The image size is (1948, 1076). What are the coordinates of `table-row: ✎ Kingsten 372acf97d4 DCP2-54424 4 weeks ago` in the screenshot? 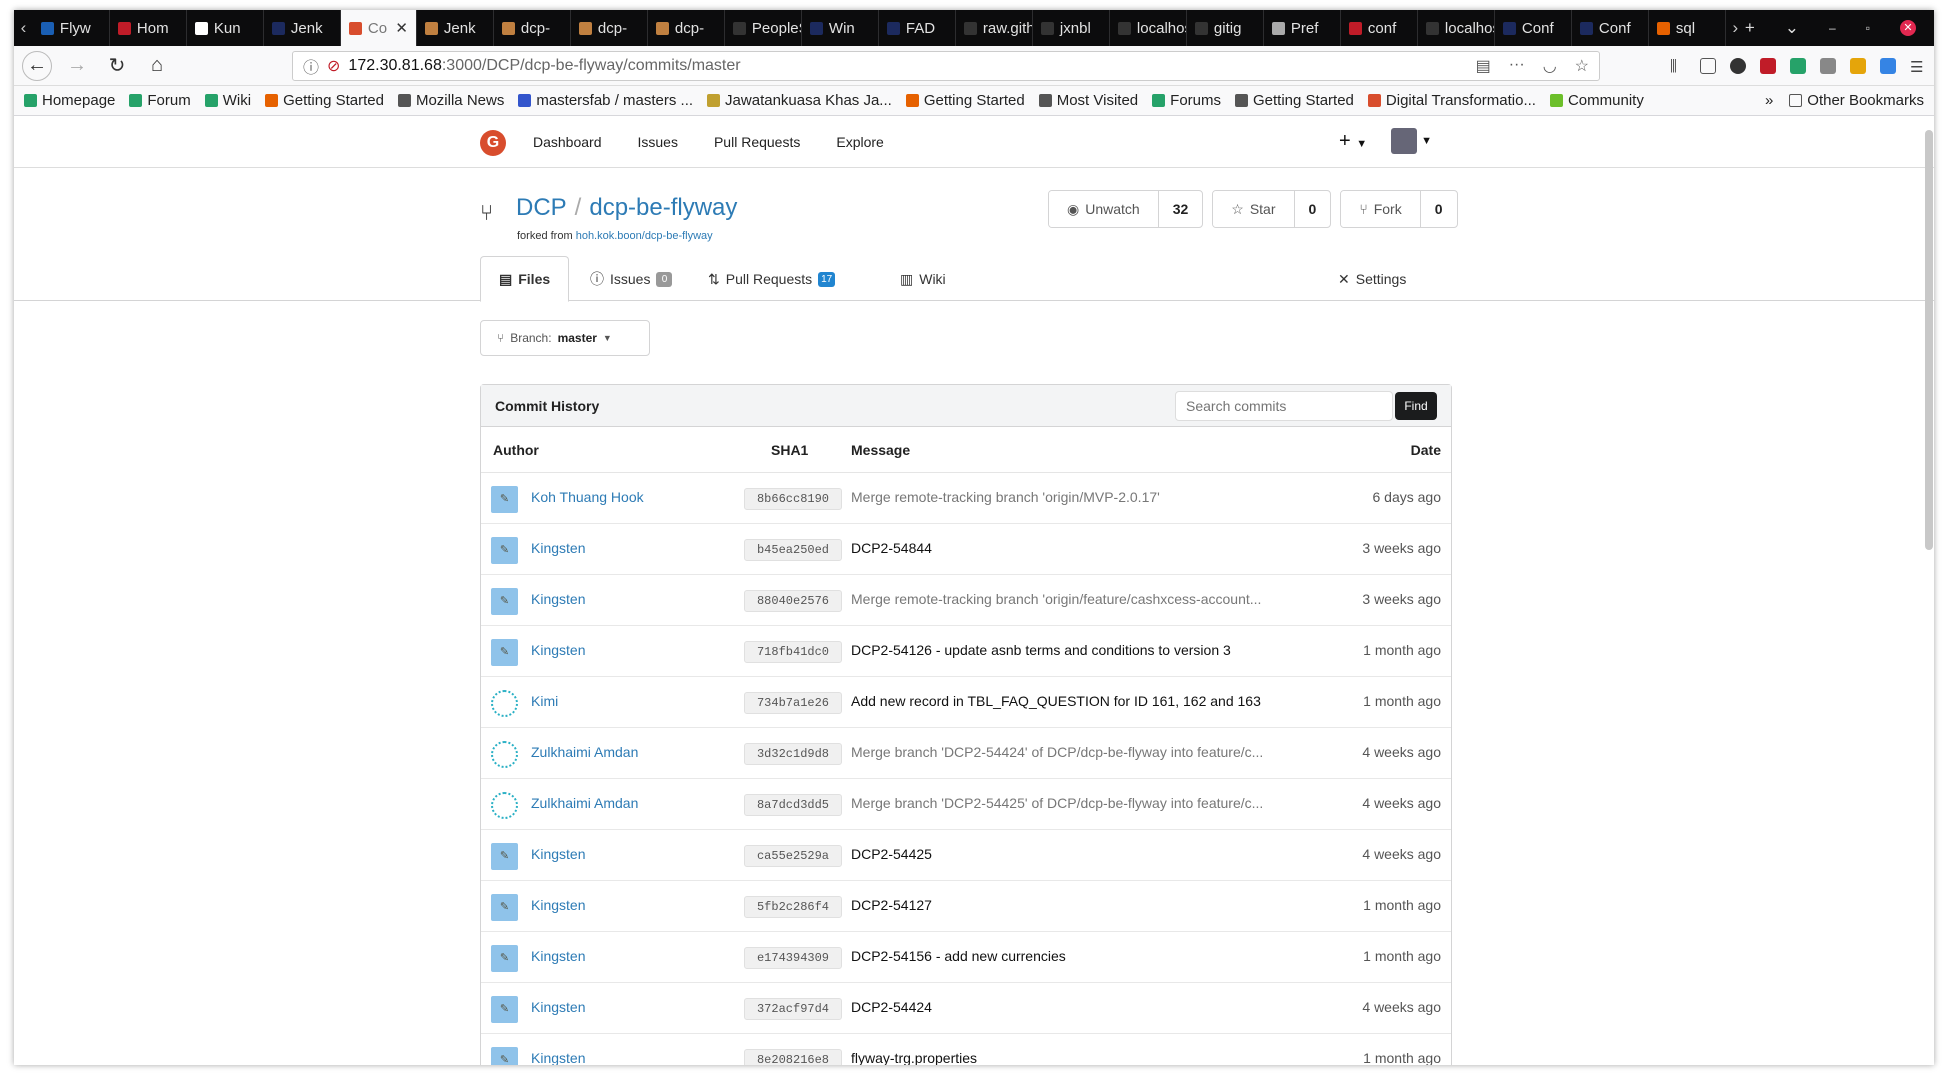 It's located at (966, 1008).